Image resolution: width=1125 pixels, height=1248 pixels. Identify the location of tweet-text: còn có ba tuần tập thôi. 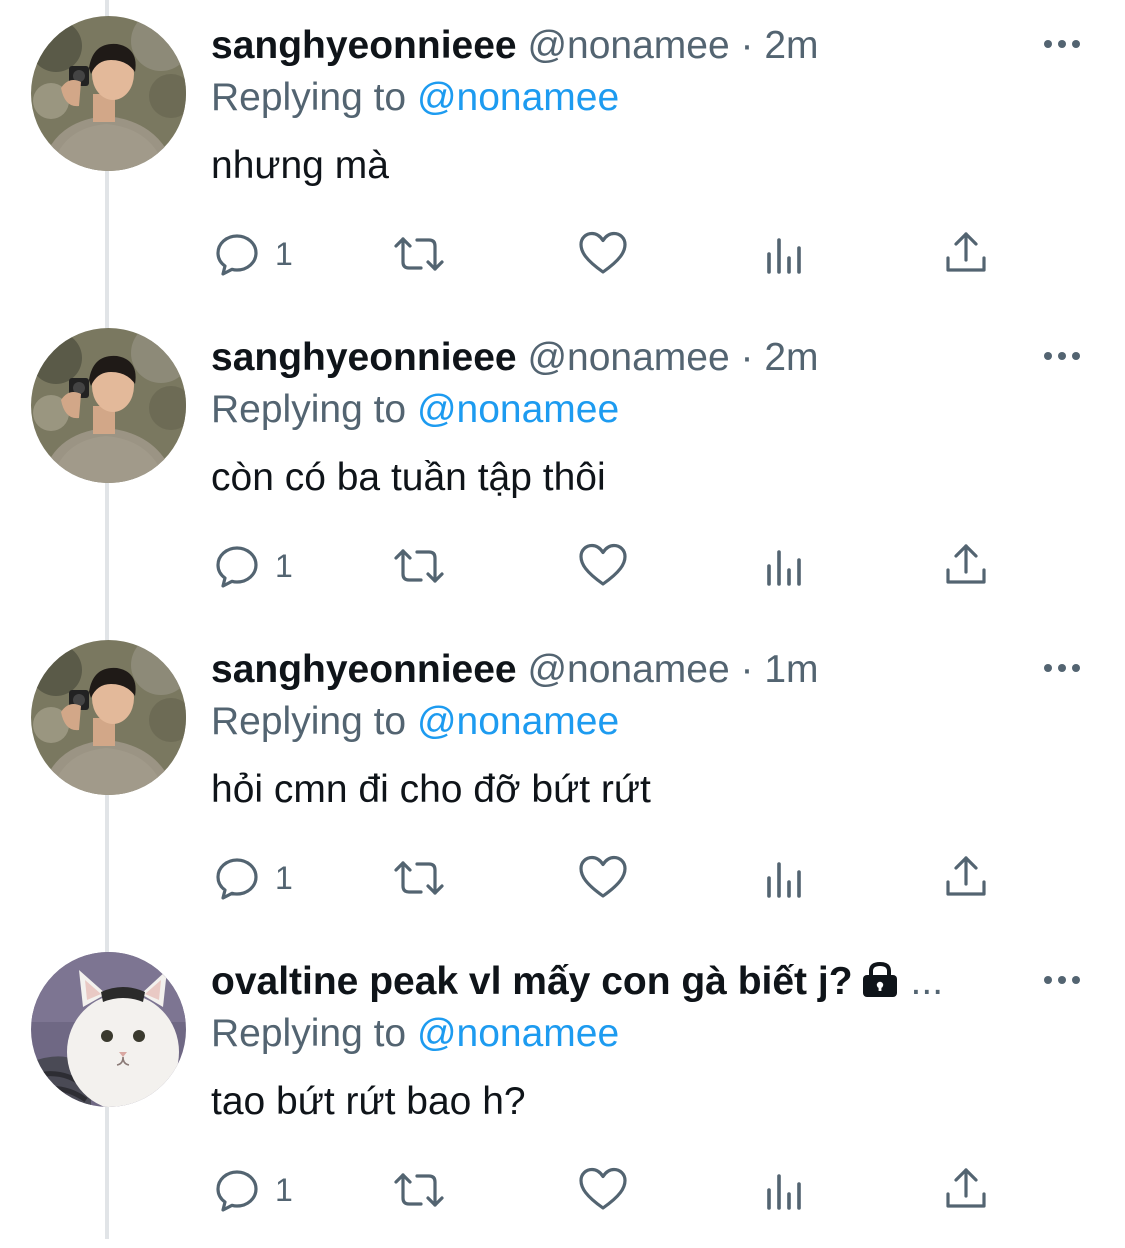
(408, 477).